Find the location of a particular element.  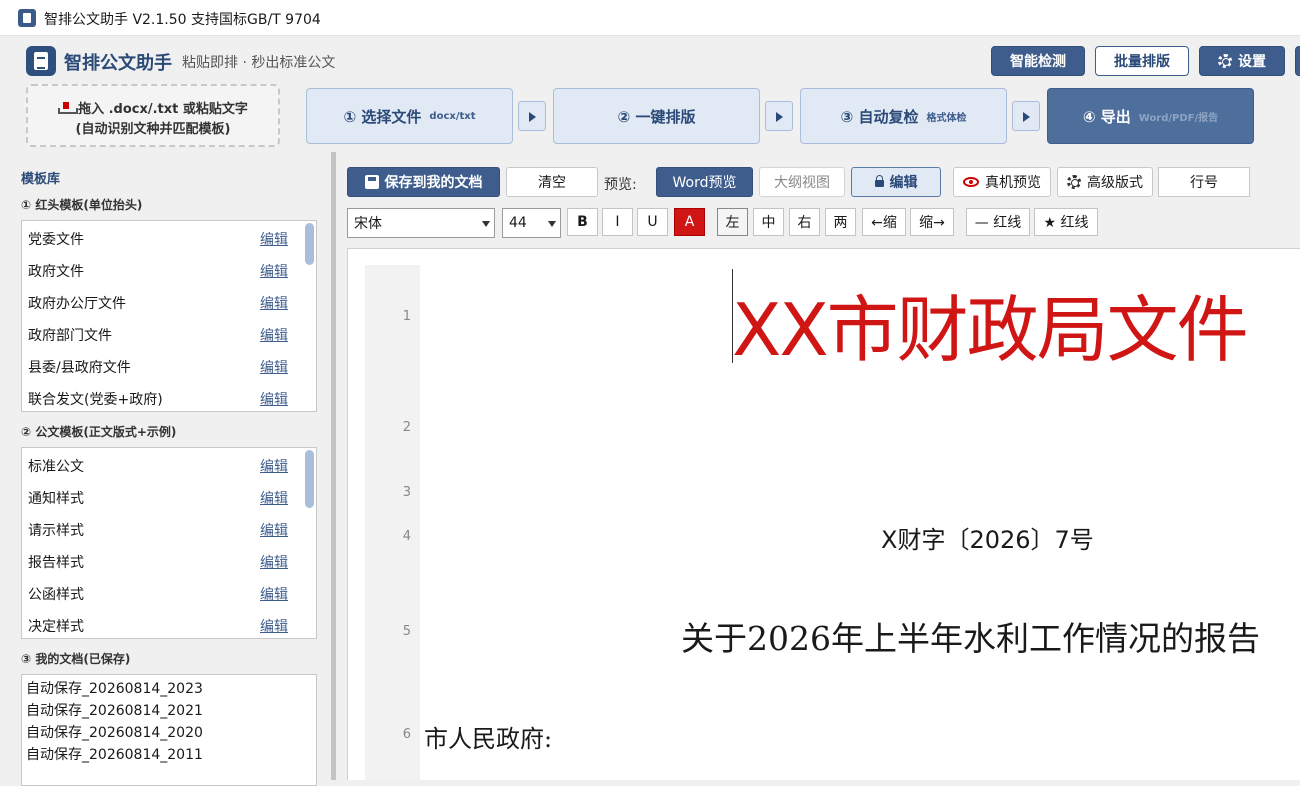

save-to-my-docs-button: 保存到我的文档 is located at coordinates (423, 182).